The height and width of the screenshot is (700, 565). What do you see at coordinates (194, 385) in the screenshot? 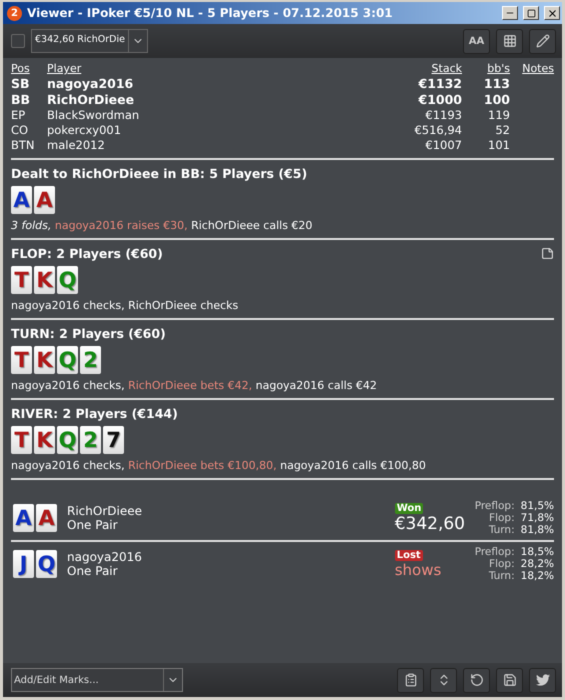
I see `action-line: nagoya2016 checks, RichOrDieee bets €42, nagoya2016 calls €42` at bounding box center [194, 385].